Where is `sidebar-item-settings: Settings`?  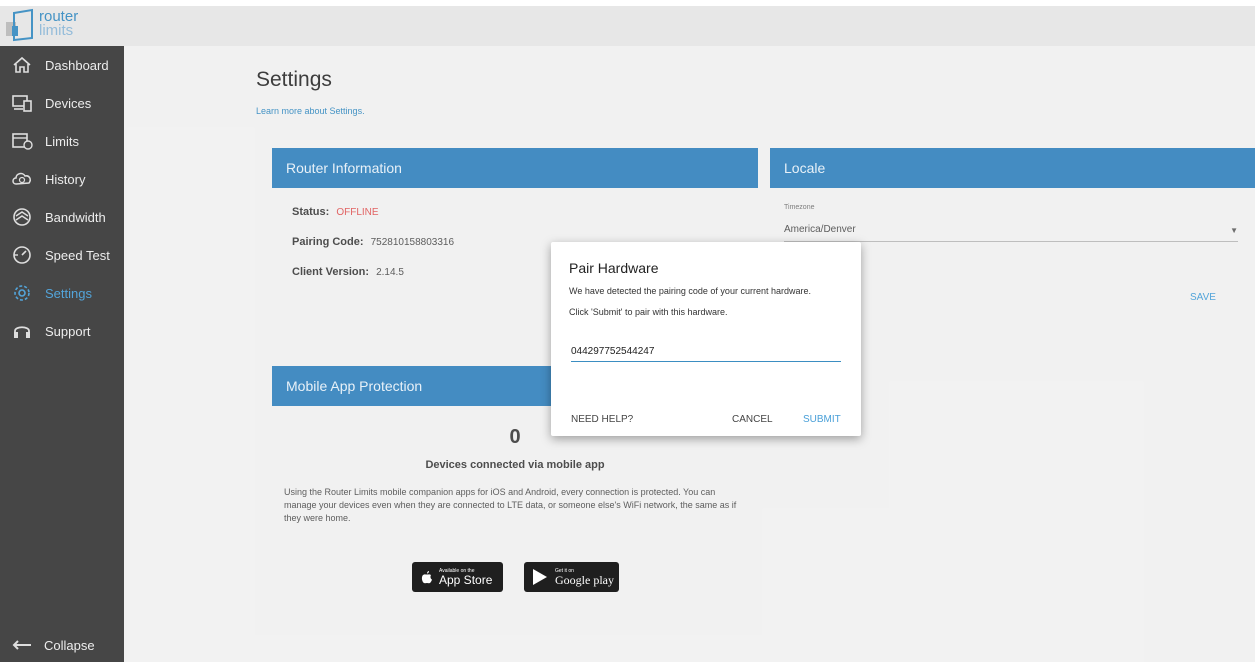
sidebar-item-settings: Settings is located at coordinates (62, 293).